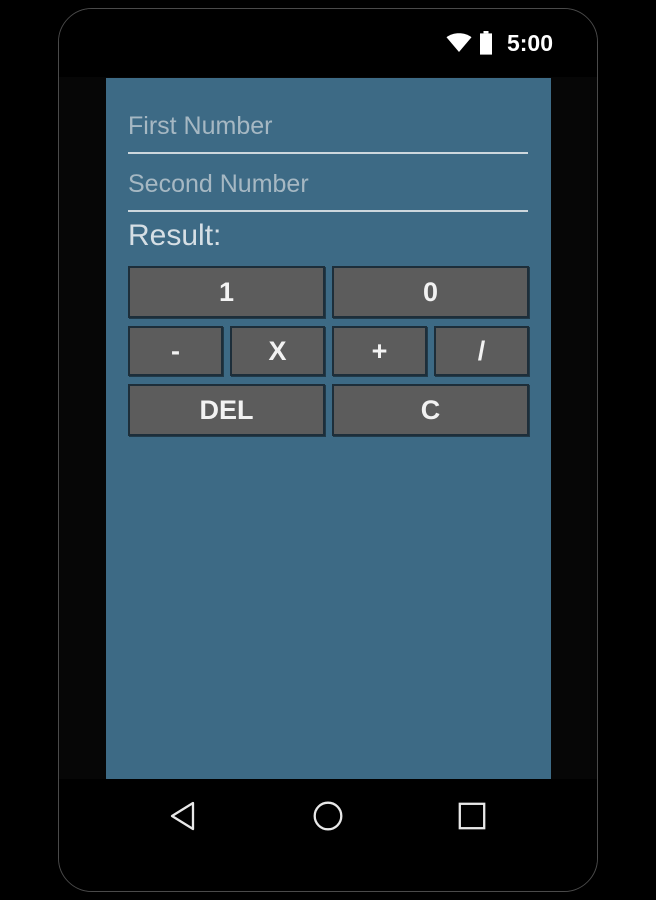  I want to click on keypad: 1 0 - X + / DEL C, so click(328, 355).